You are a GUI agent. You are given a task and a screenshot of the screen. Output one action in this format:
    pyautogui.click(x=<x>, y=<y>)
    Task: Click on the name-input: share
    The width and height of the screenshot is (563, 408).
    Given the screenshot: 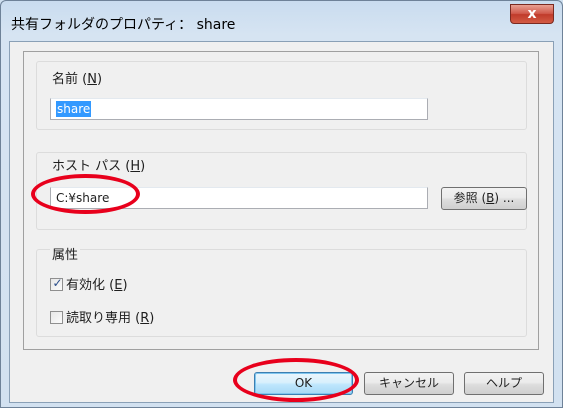 What is the action you would take?
    pyautogui.click(x=239, y=109)
    